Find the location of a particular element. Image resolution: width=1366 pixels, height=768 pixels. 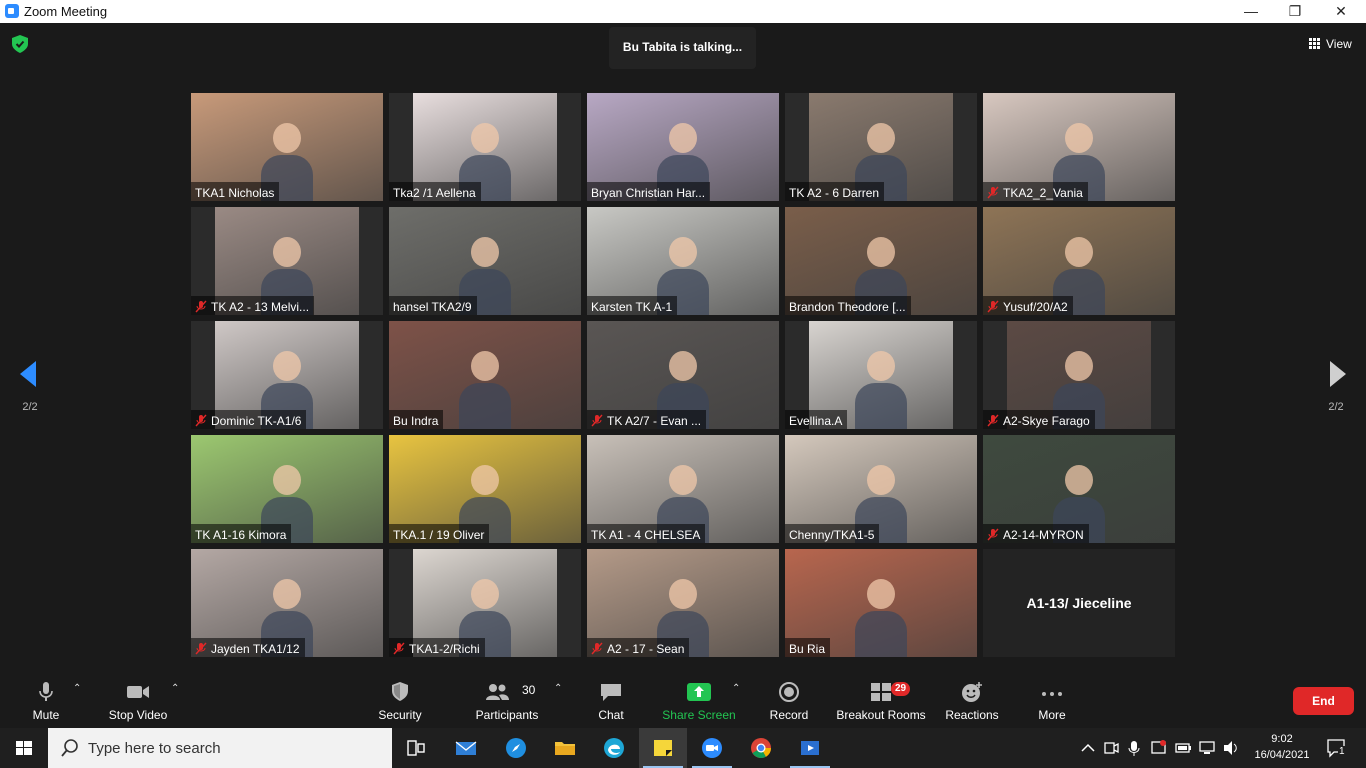

tray-overflow-chevron-icon is located at coordinates (1088, 748).